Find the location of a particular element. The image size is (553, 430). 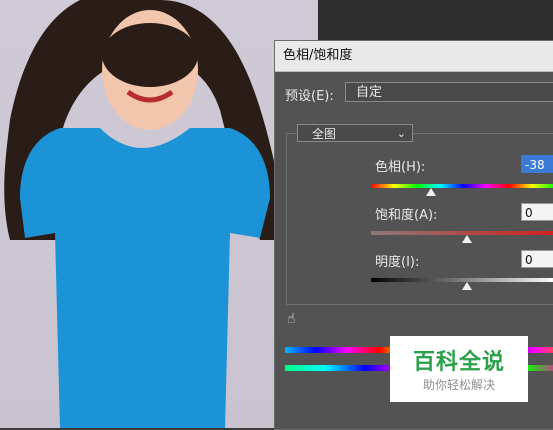

channel-value: 全图 is located at coordinates (324, 134).